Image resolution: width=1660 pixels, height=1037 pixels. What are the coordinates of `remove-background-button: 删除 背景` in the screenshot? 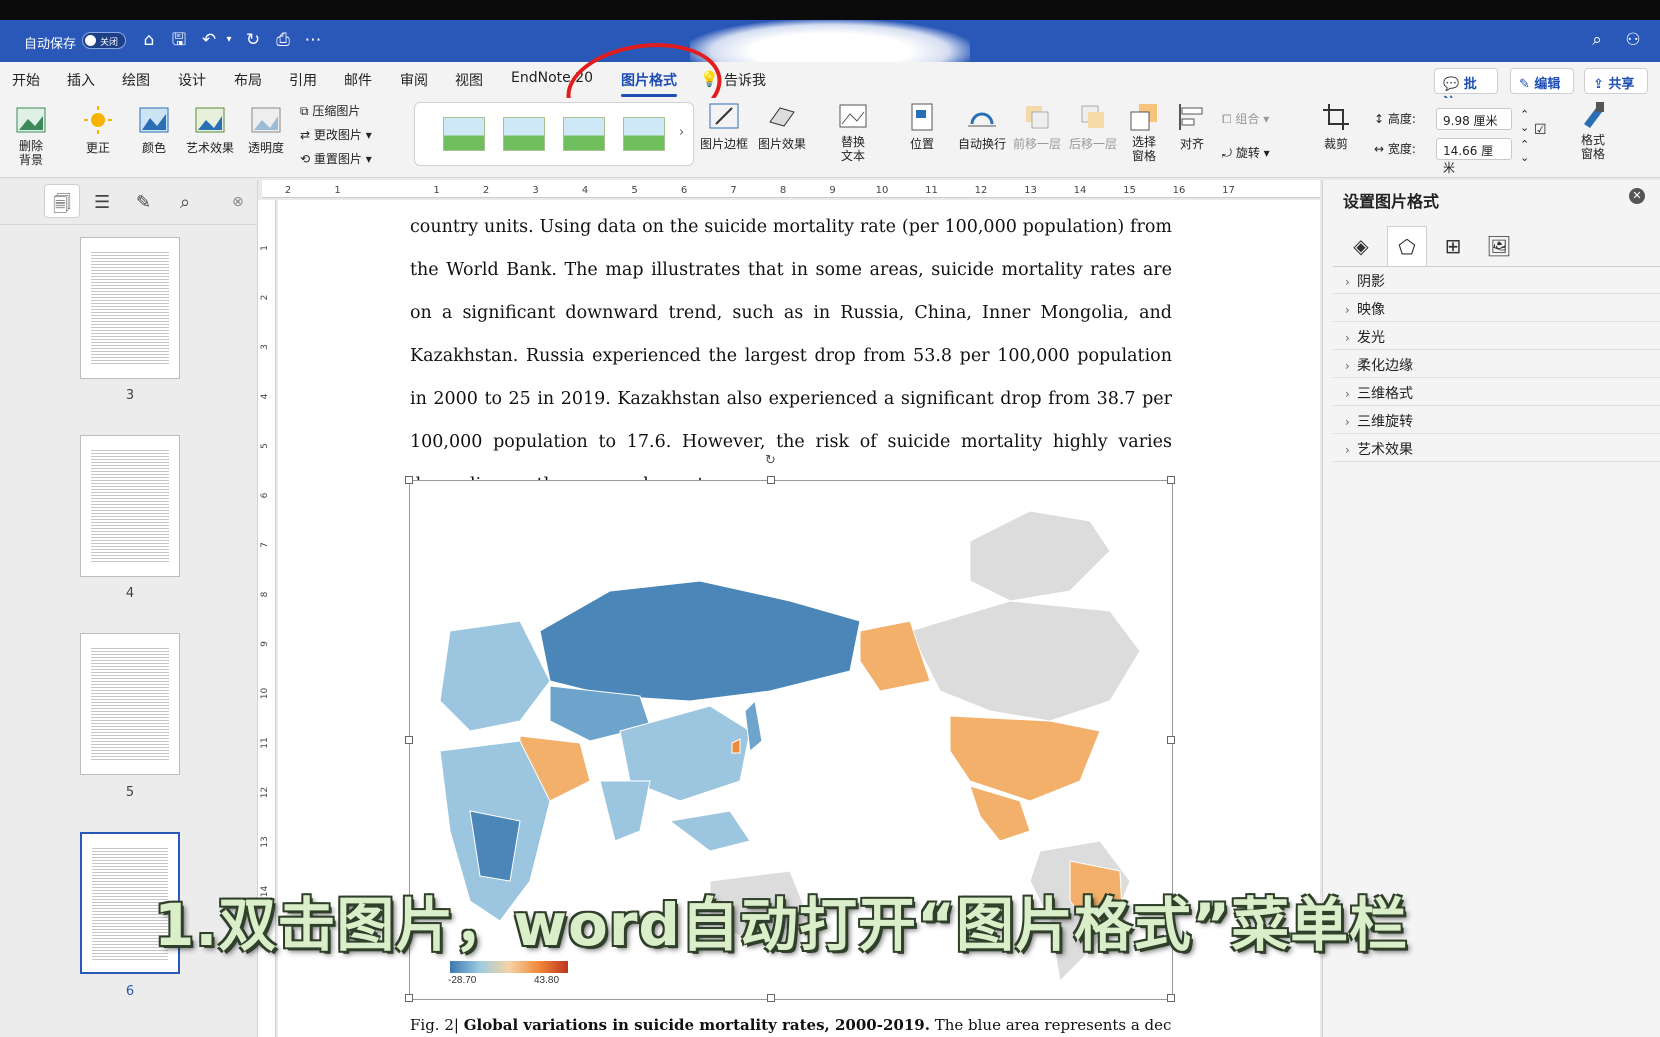 It's located at (31, 135).